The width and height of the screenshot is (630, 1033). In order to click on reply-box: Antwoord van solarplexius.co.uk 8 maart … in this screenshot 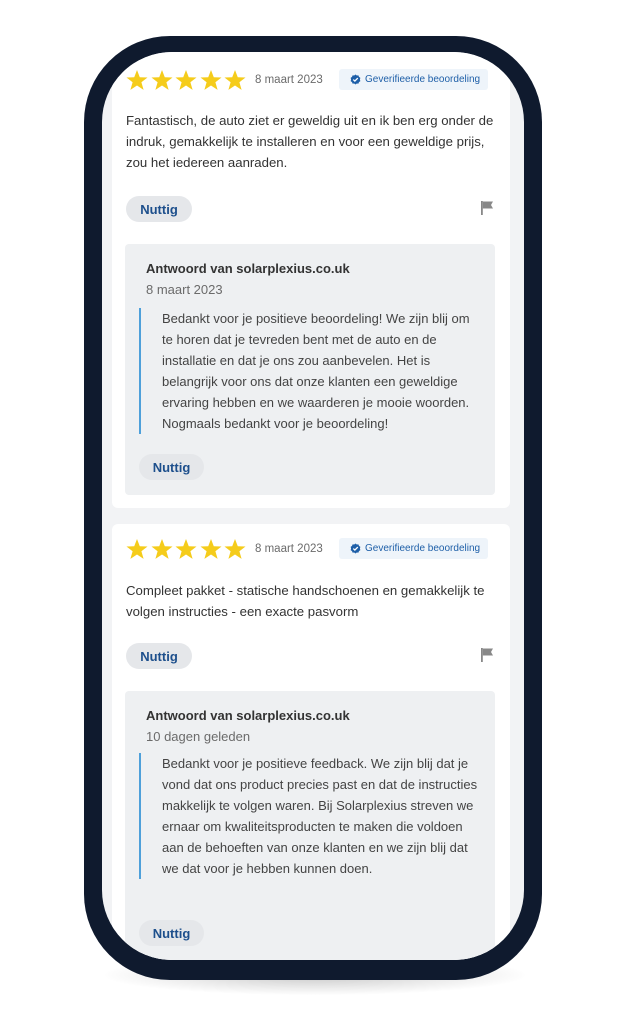, I will do `click(310, 369)`.